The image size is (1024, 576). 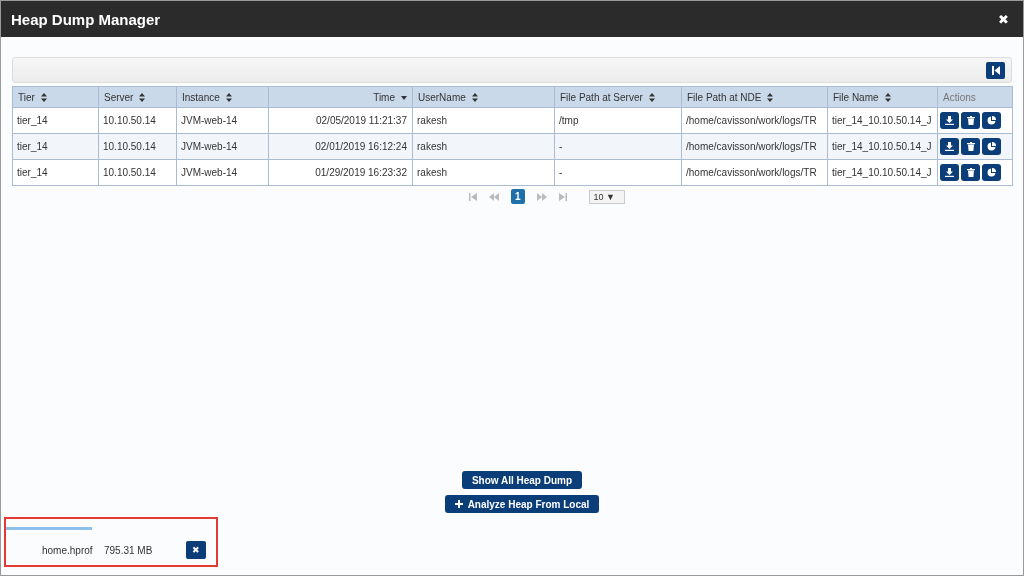 What do you see at coordinates (404, 97) in the screenshot?
I see `sort-descending-icon` at bounding box center [404, 97].